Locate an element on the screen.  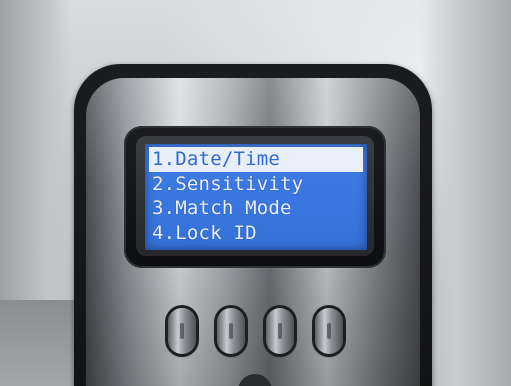
menu-item-date-time: 1.Date/Time is located at coordinates (256, 159).